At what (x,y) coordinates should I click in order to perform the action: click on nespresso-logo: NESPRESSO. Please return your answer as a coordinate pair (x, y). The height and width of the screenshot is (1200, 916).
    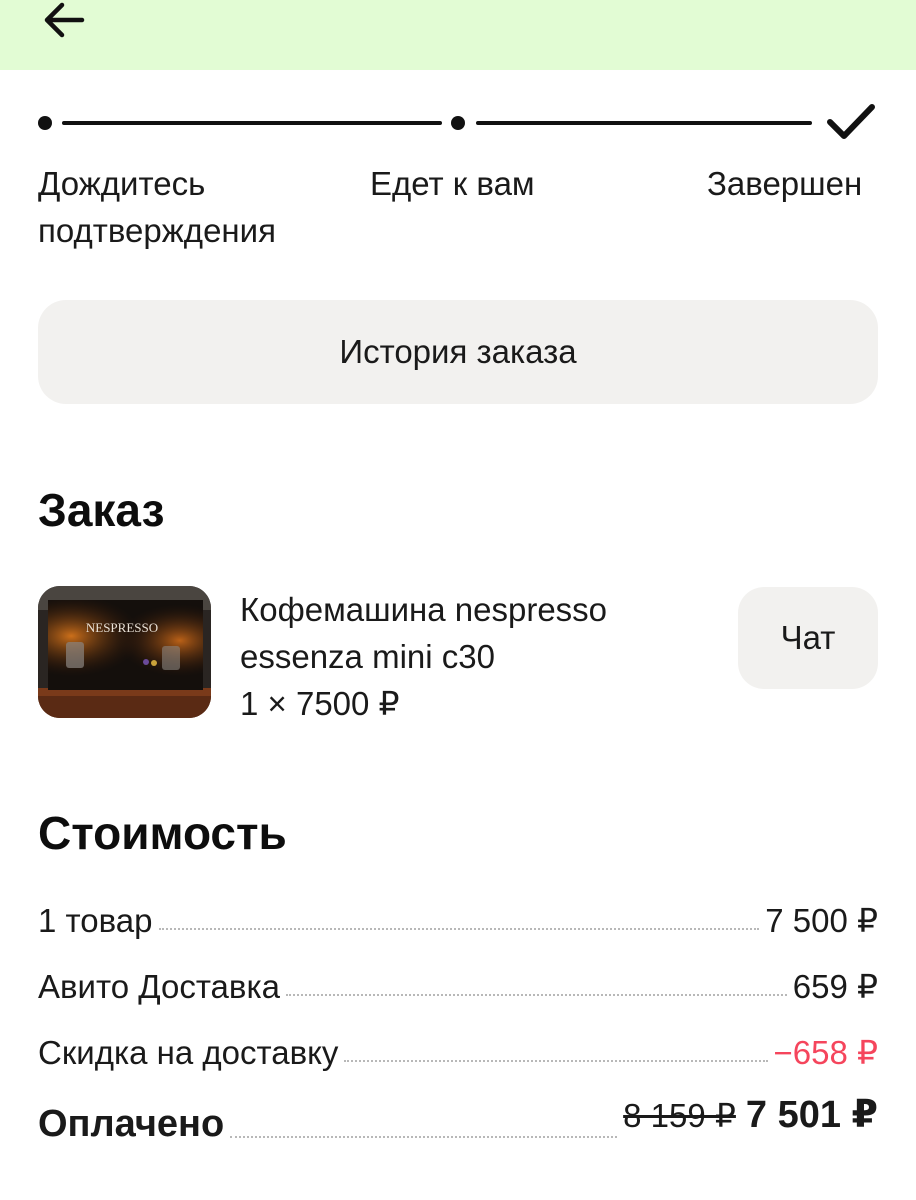
    Looking at the image, I should click on (122, 627).